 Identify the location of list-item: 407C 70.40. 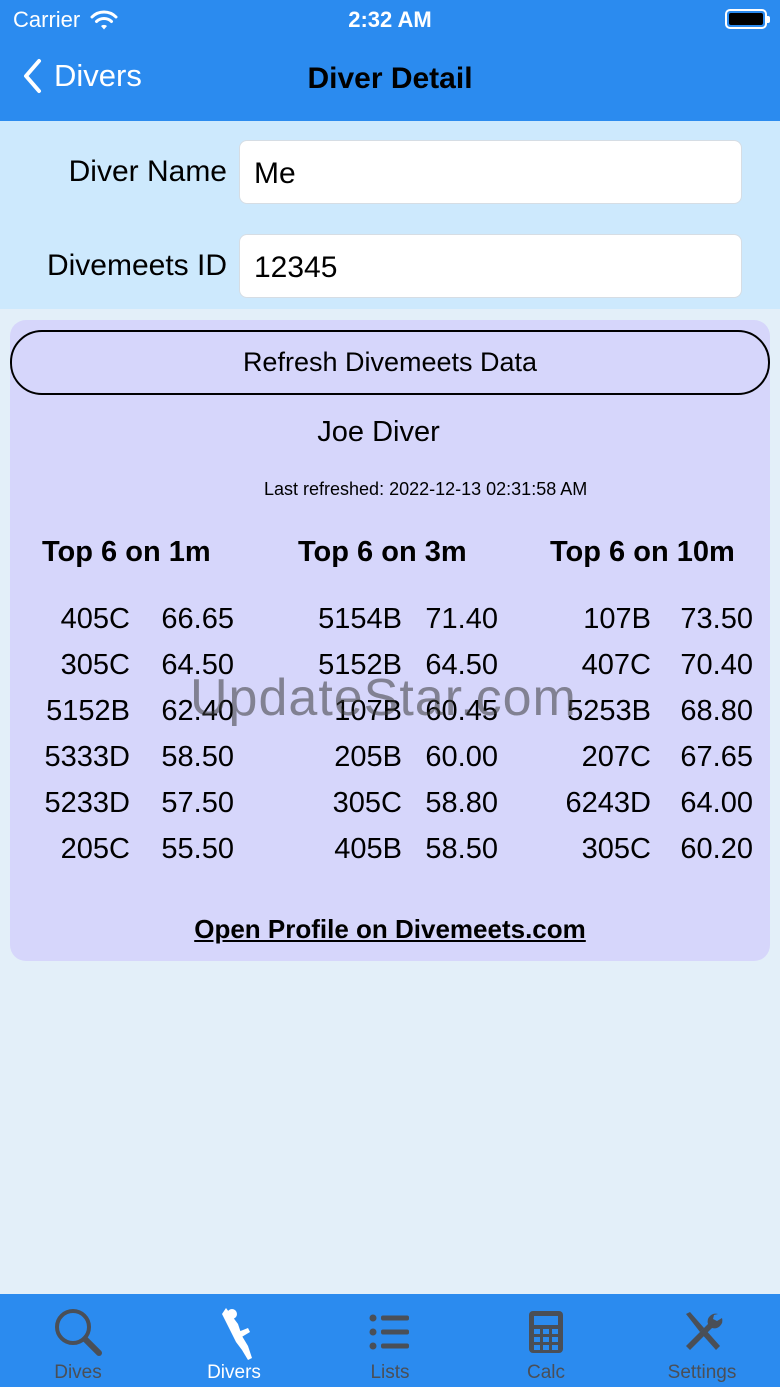
(631, 672).